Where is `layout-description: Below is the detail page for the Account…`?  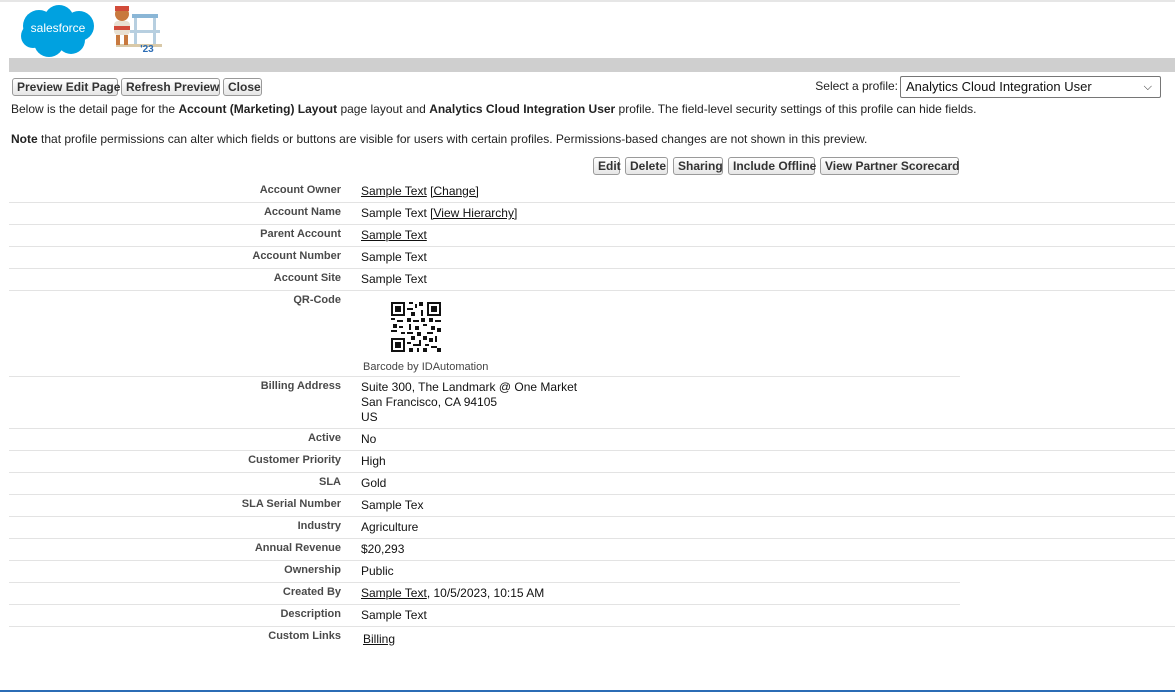 layout-description: Below is the detail page for the Account… is located at coordinates (494, 109).